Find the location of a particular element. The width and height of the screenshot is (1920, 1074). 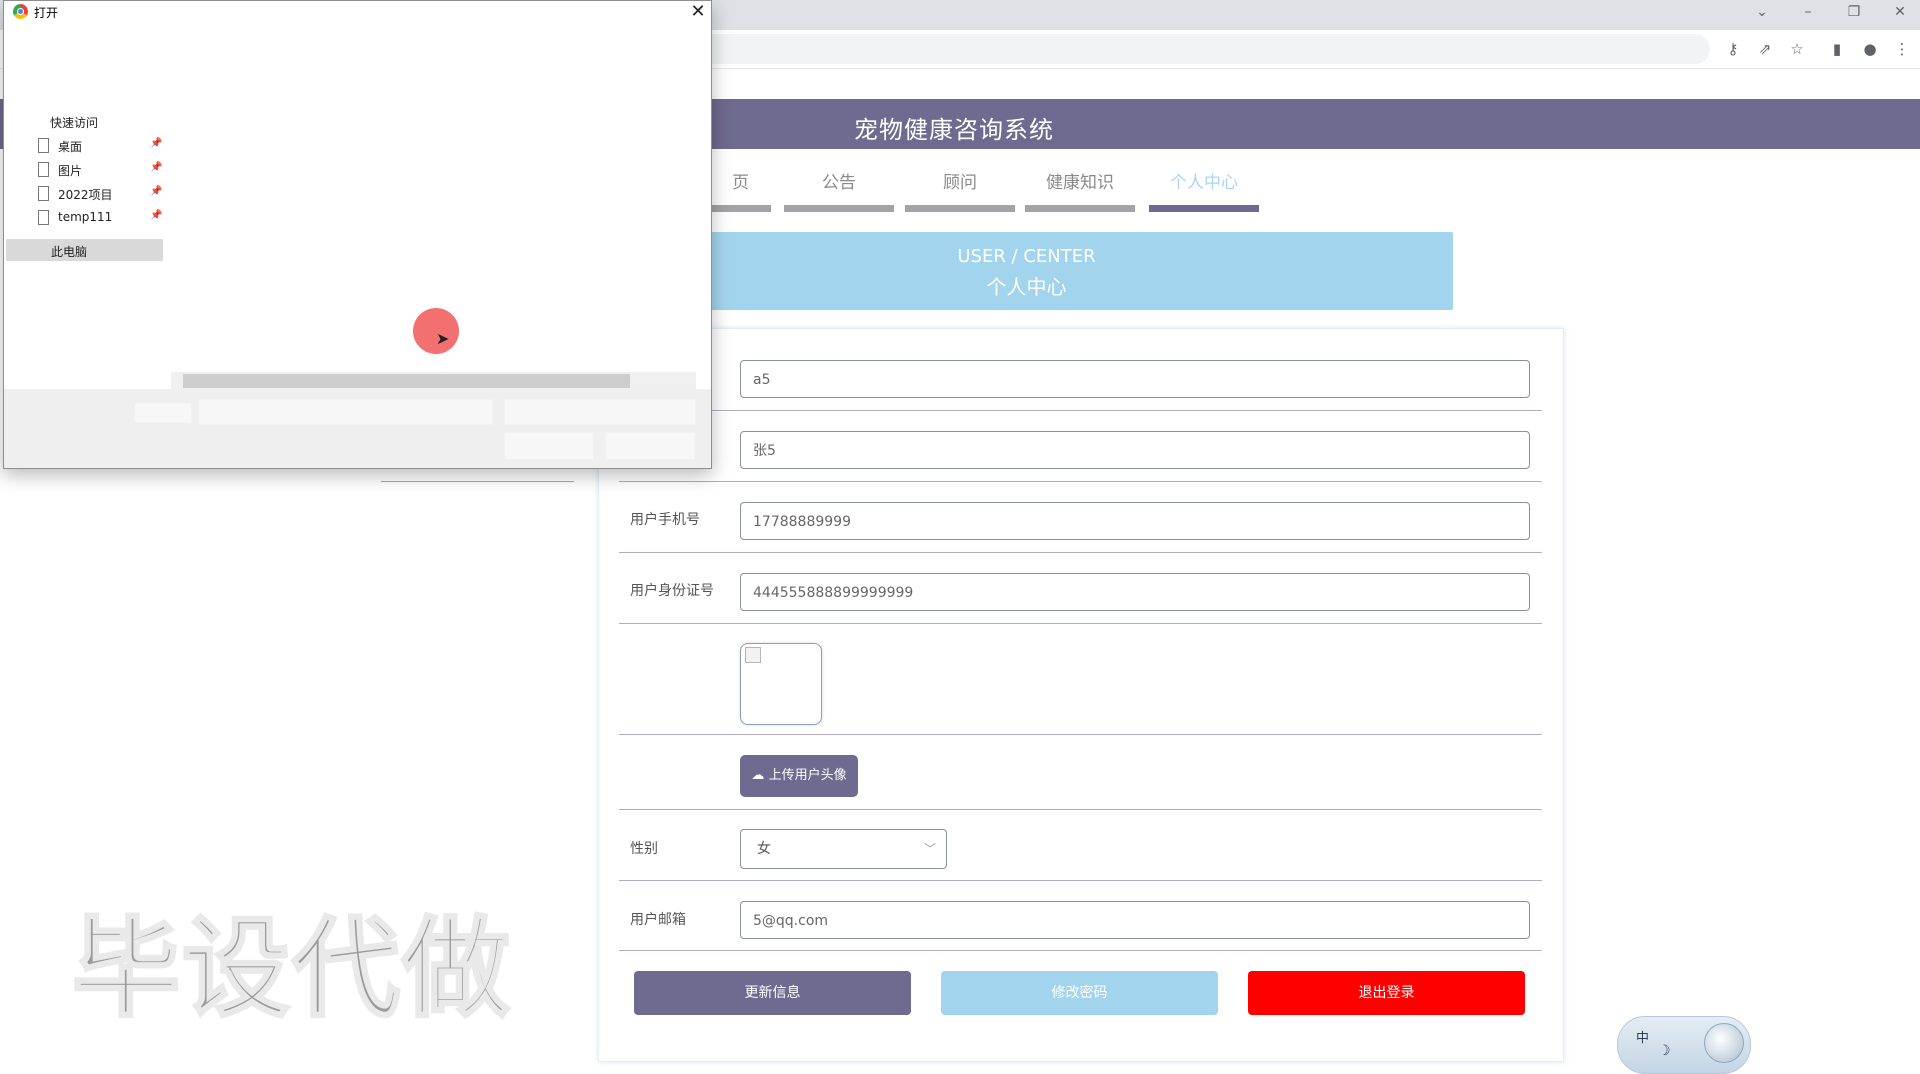

phone-input: 17788889999 is located at coordinates (1135, 521).